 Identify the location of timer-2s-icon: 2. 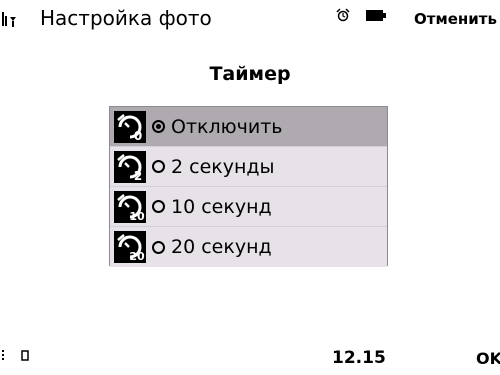
(130, 166).